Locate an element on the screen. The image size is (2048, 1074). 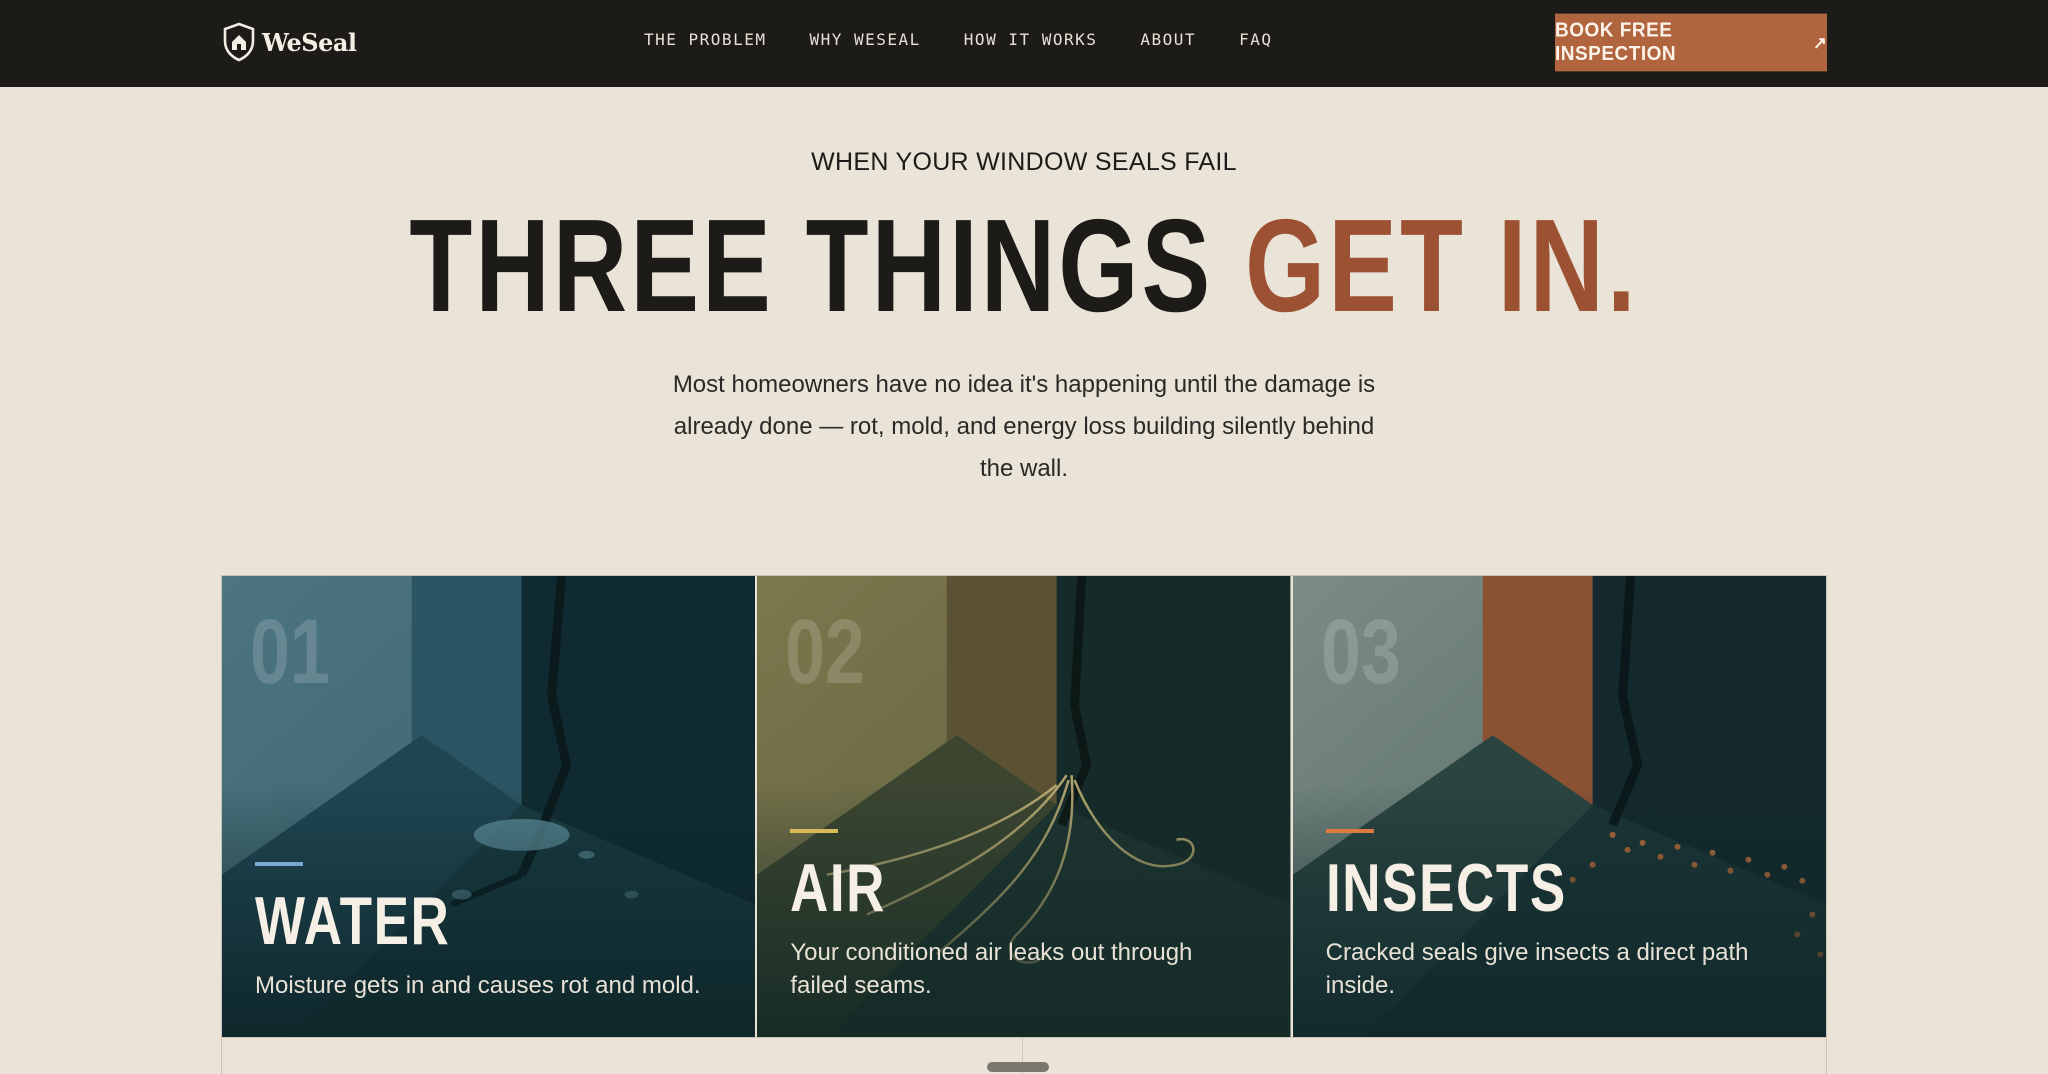
brand-logo: WeSeal is located at coordinates (289, 42).